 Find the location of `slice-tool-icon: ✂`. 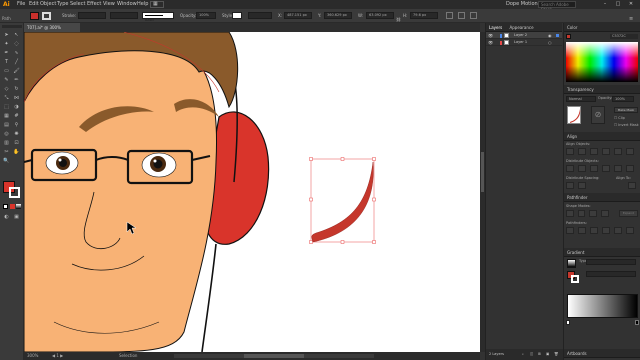

slice-tool-icon: ✂ is located at coordinates (6, 152).